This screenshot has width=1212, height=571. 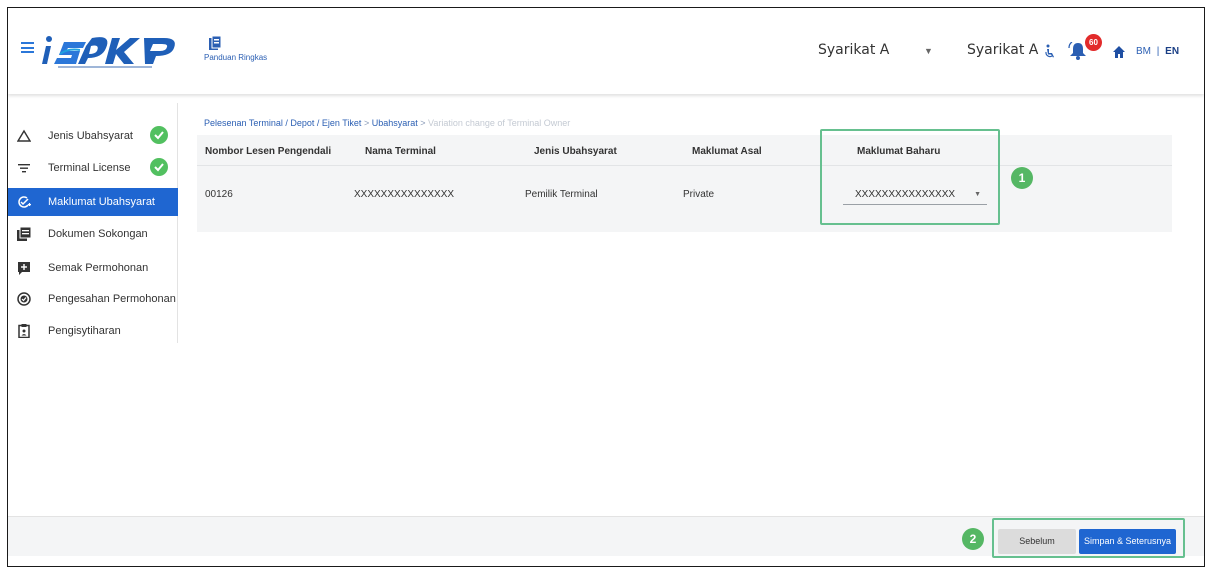 I want to click on column-header: Maklumat Asal, so click(x=727, y=151).